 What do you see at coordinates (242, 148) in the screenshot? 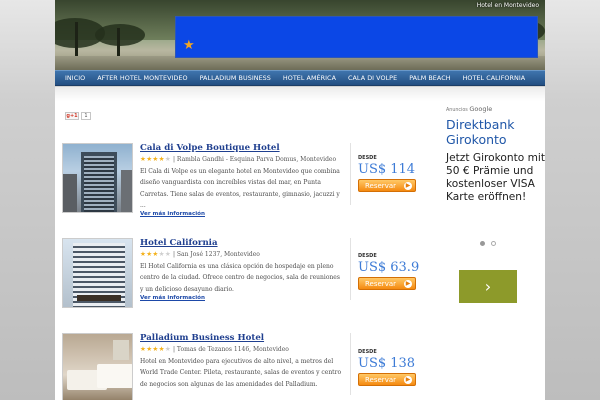
I see `hotel-name-link: Cala di Volpe Boutique Hotel` at bounding box center [242, 148].